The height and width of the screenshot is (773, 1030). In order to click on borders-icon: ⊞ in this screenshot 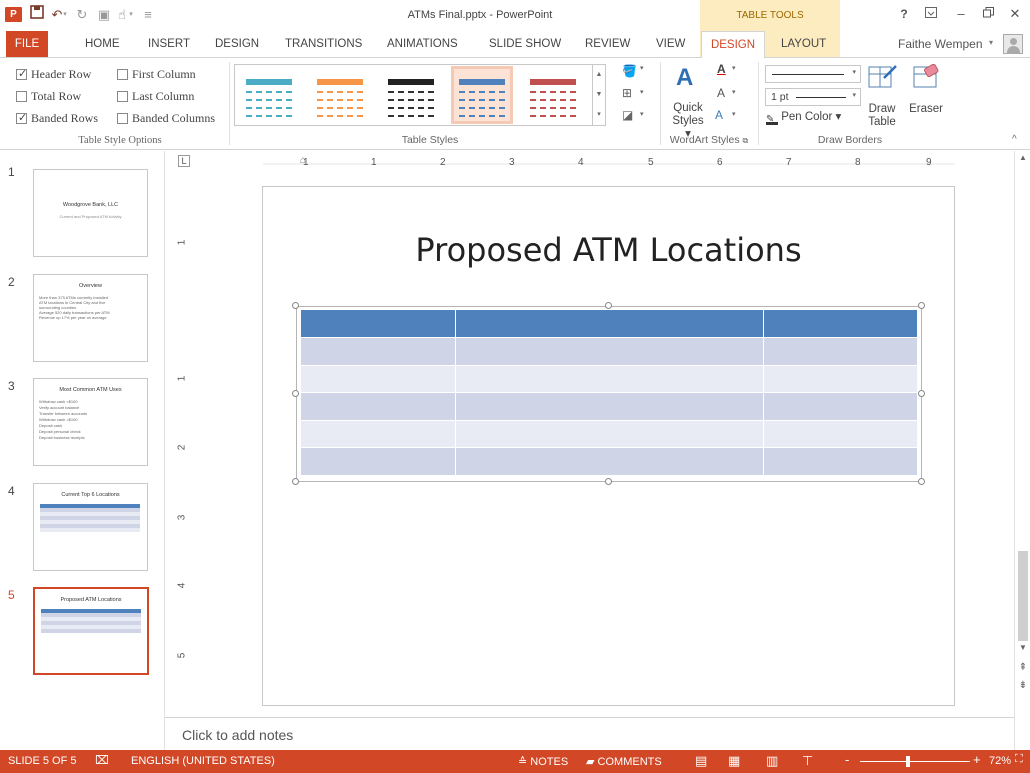, I will do `click(627, 93)`.